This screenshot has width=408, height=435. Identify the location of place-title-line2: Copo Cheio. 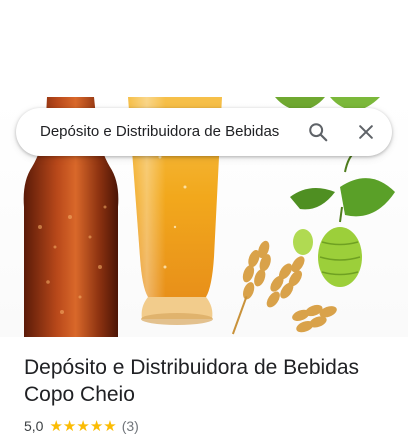
(79, 394).